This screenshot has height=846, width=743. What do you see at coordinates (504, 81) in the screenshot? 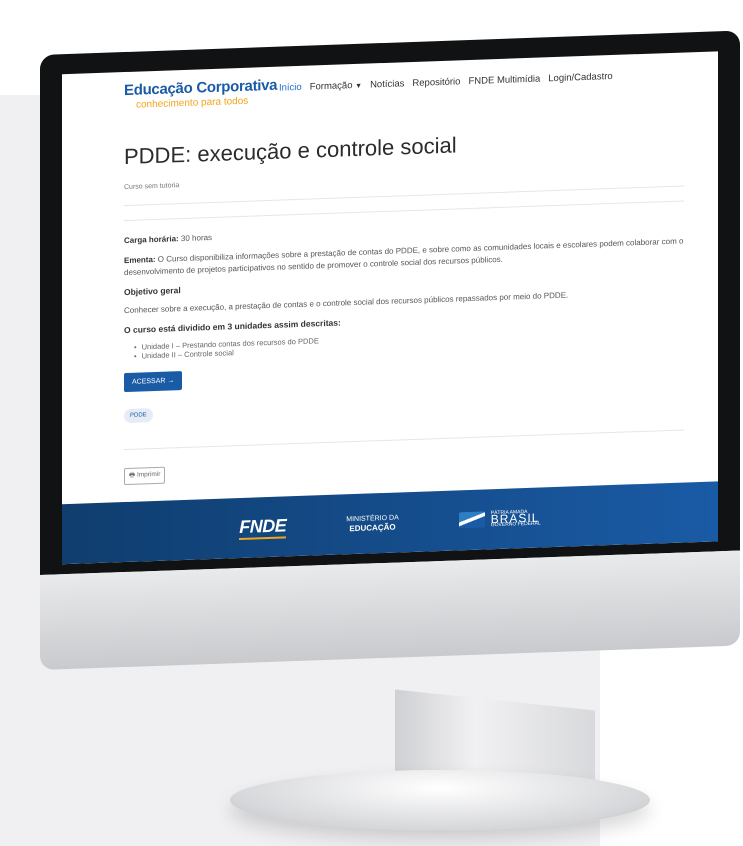
I see `menu-item-multimidia: FNDE Multimídia` at bounding box center [504, 81].